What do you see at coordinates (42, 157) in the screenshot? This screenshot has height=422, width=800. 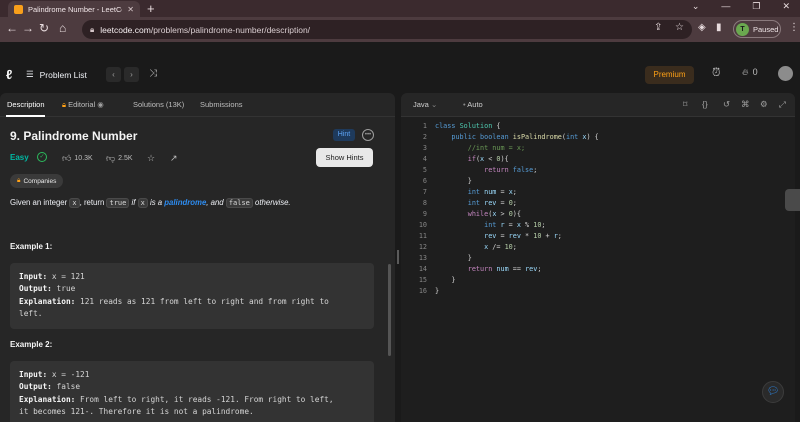 I see `solved-check-icon: ✓` at bounding box center [42, 157].